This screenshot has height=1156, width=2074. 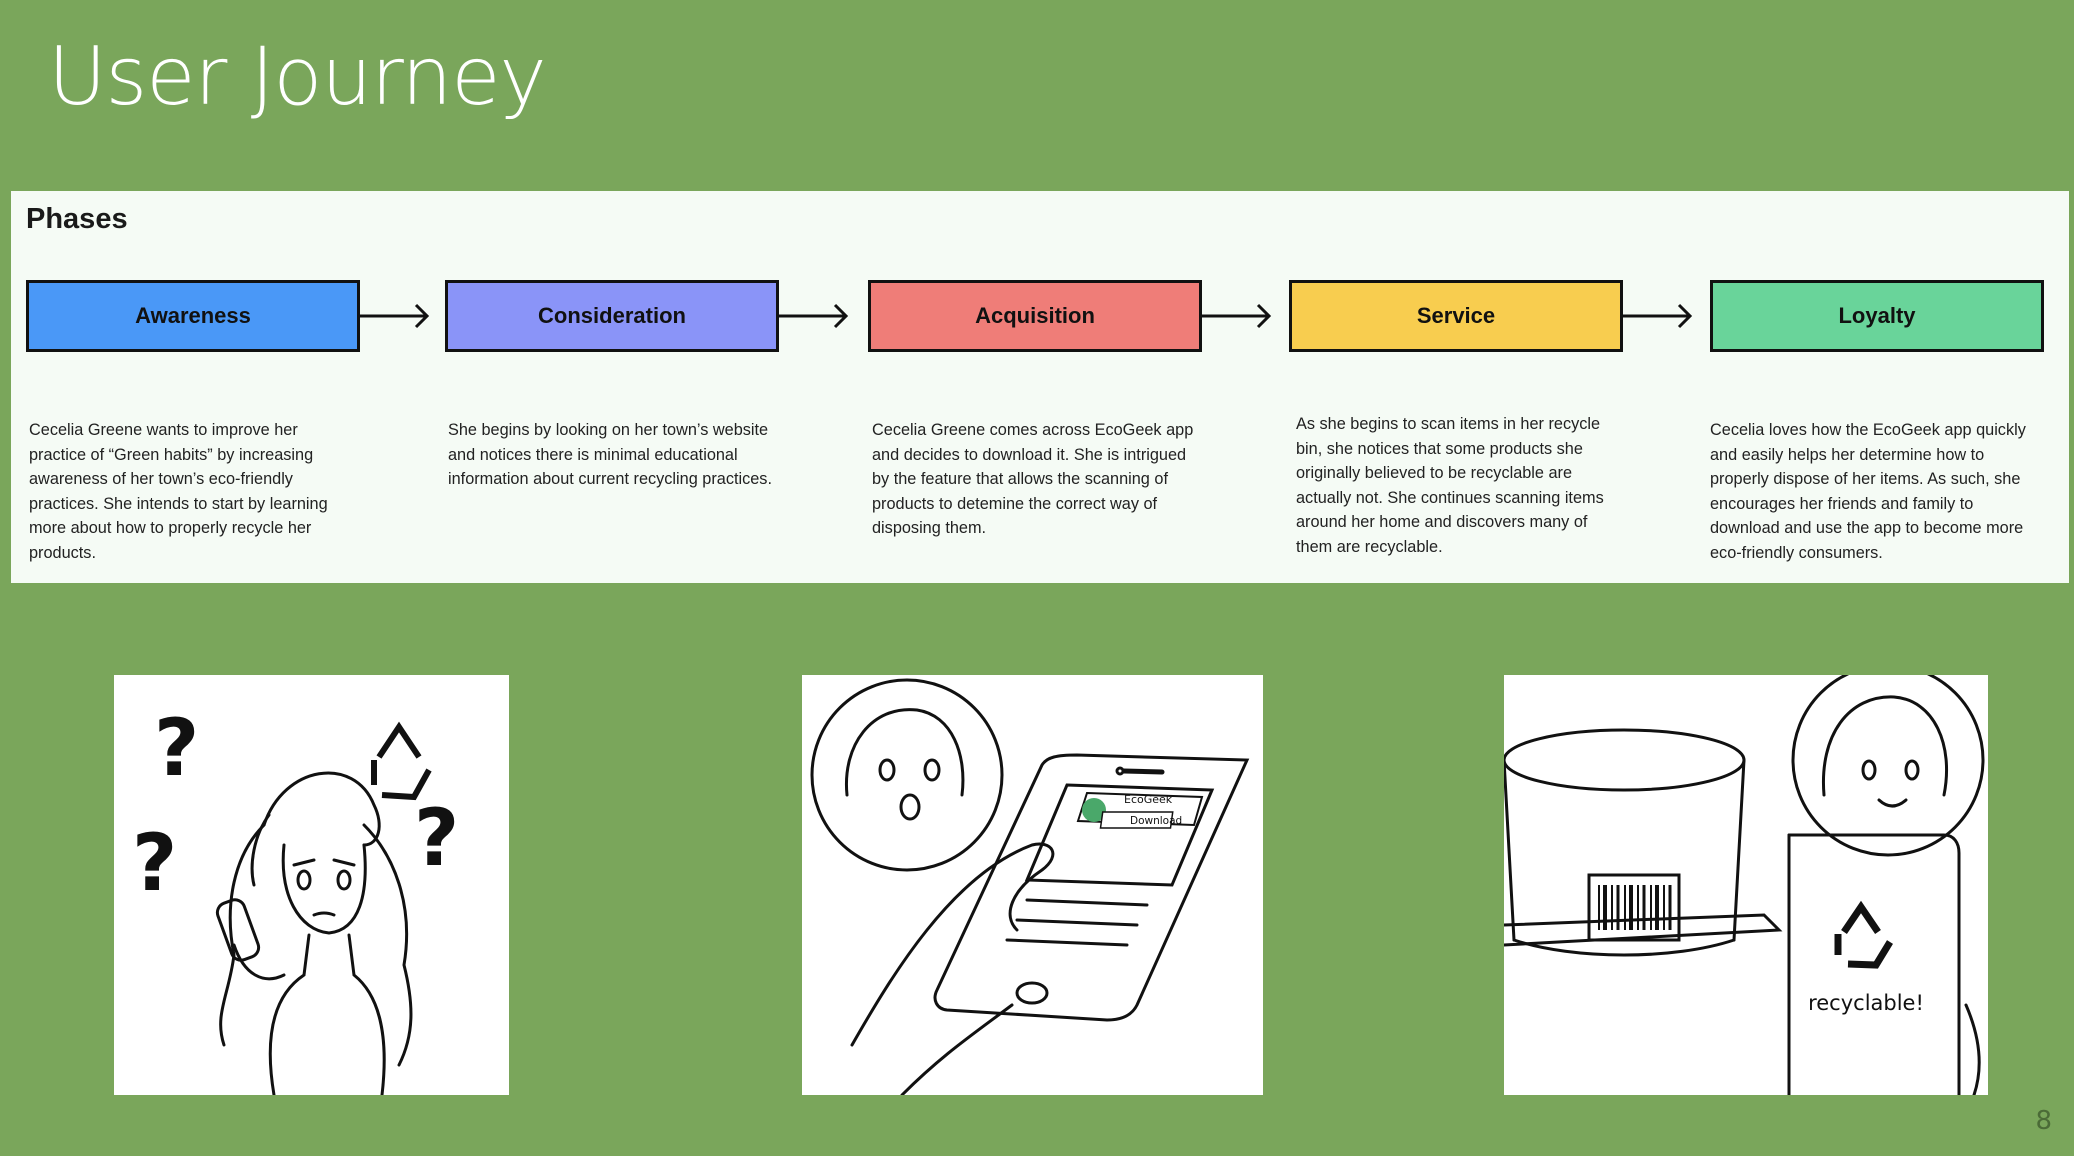 What do you see at coordinates (1140, 810) in the screenshot?
I see `app-tile: EcoGeek Download` at bounding box center [1140, 810].